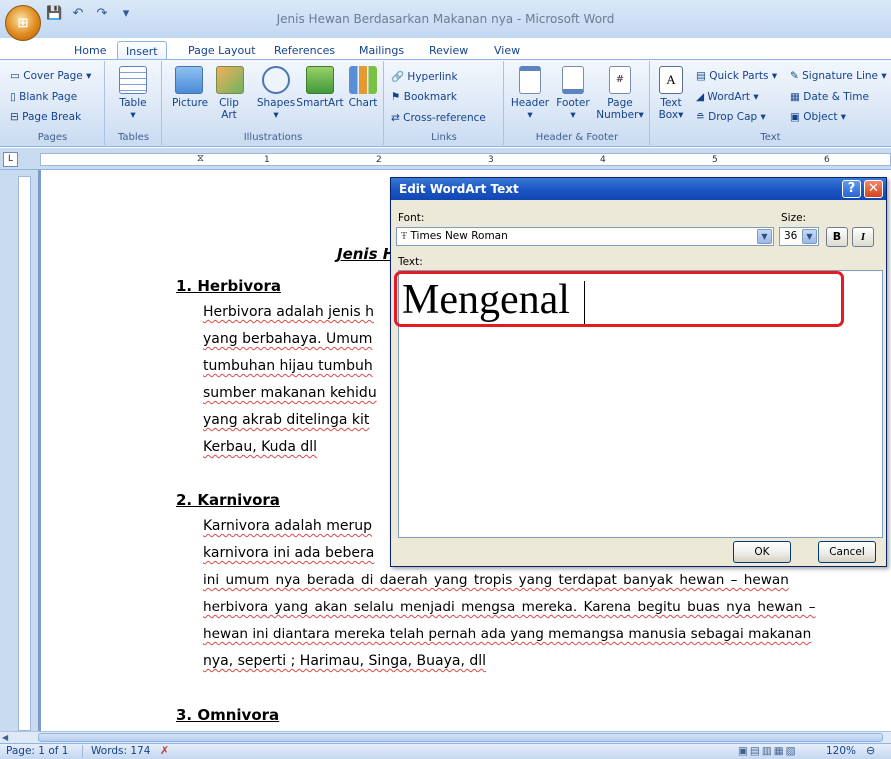 Image resolution: width=891 pixels, height=759 pixels. I want to click on document-line: tumbuhan hijau tumbuh, so click(288, 366).